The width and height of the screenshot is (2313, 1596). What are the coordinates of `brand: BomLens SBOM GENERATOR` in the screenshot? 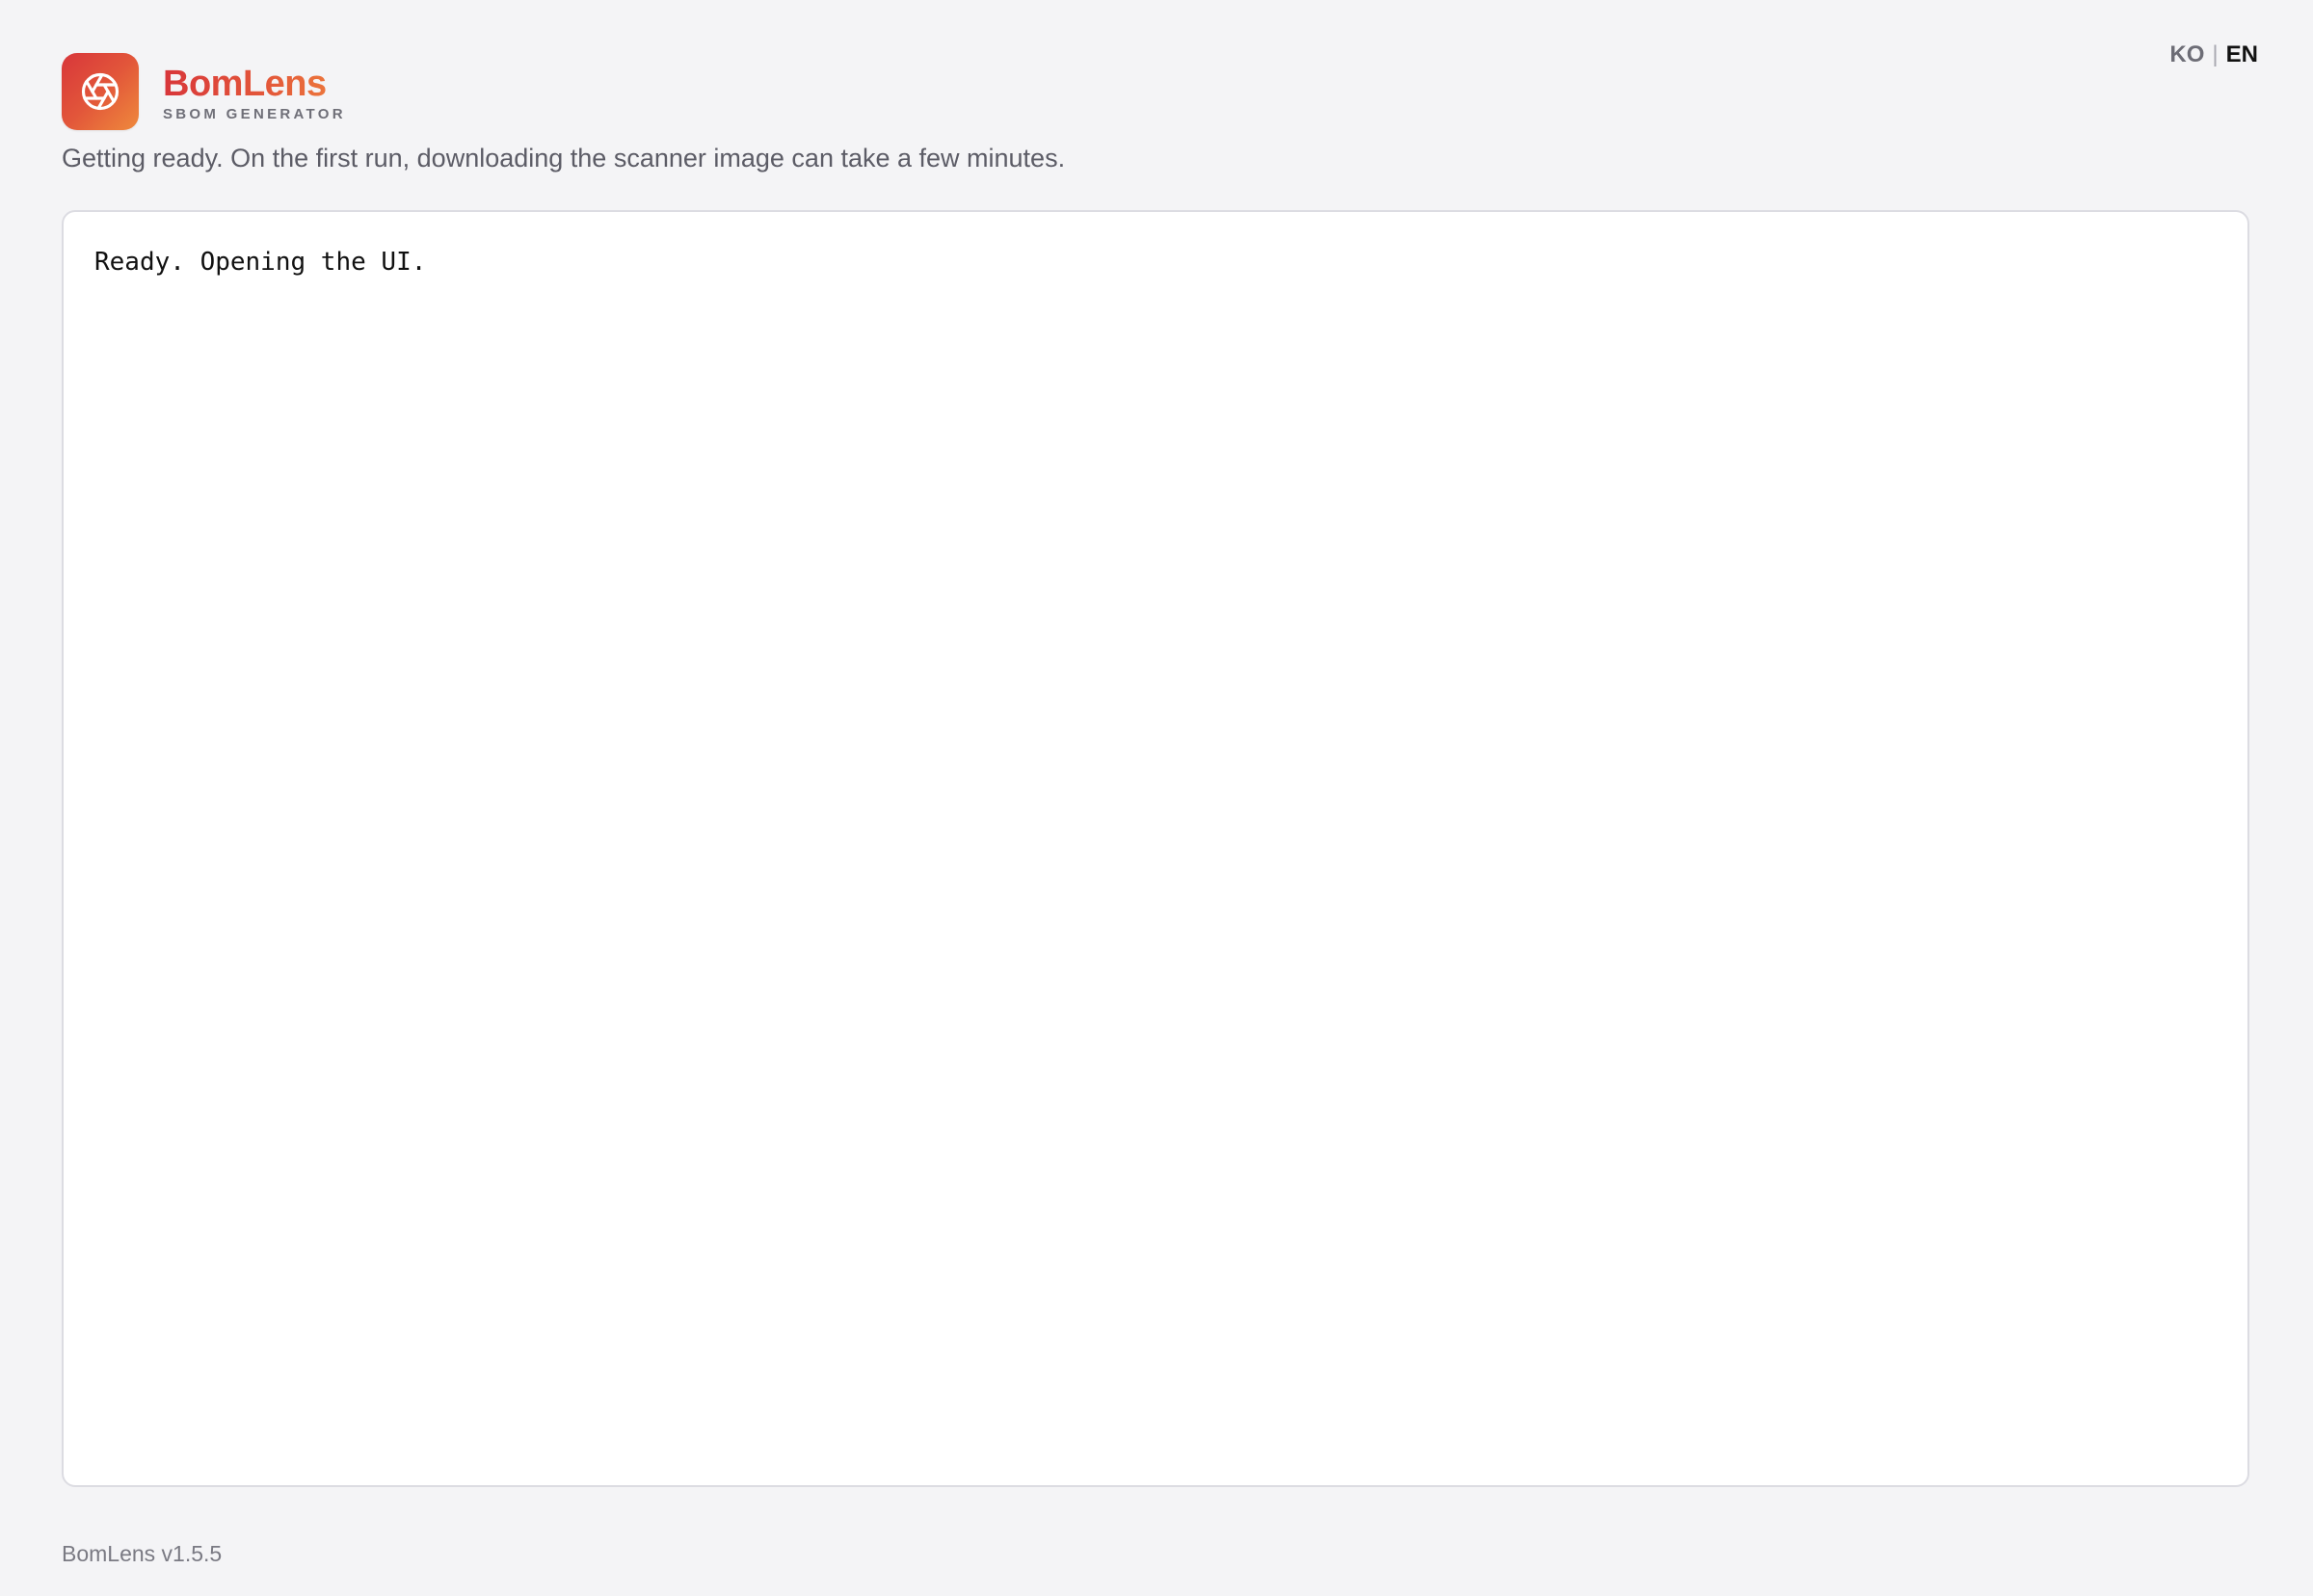 It's located at (255, 94).